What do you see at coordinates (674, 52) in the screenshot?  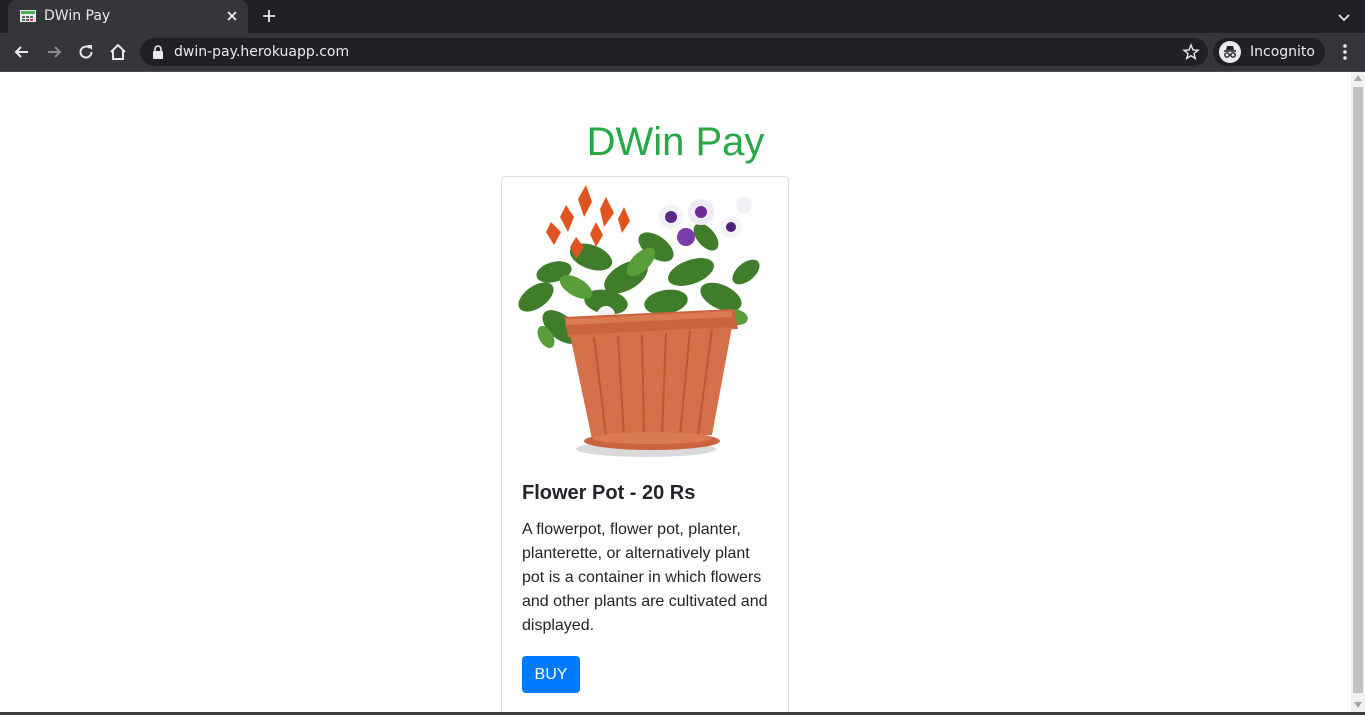 I see `address-bar: dwin-pay.herokuapp.com` at bounding box center [674, 52].